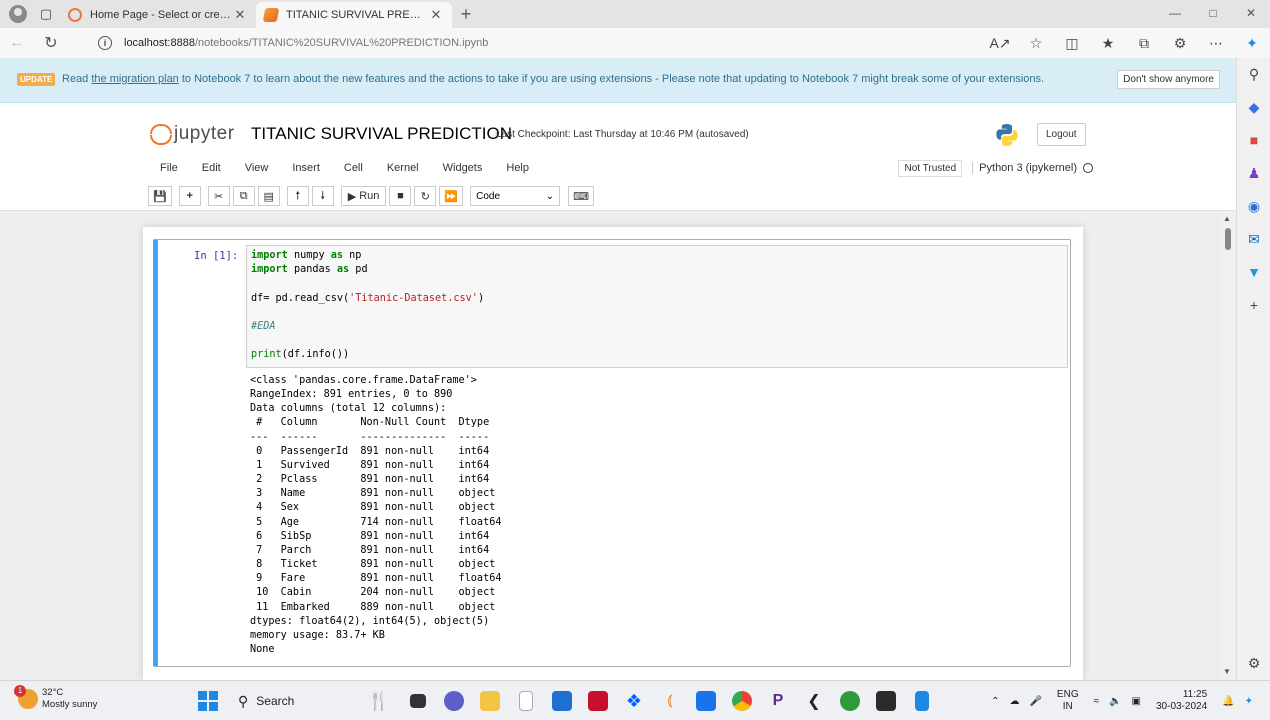 Image resolution: width=1270 pixels, height=720 pixels. Describe the element at coordinates (670, 701) in the screenshot. I see `app-bracket-icon: ⦅` at that location.